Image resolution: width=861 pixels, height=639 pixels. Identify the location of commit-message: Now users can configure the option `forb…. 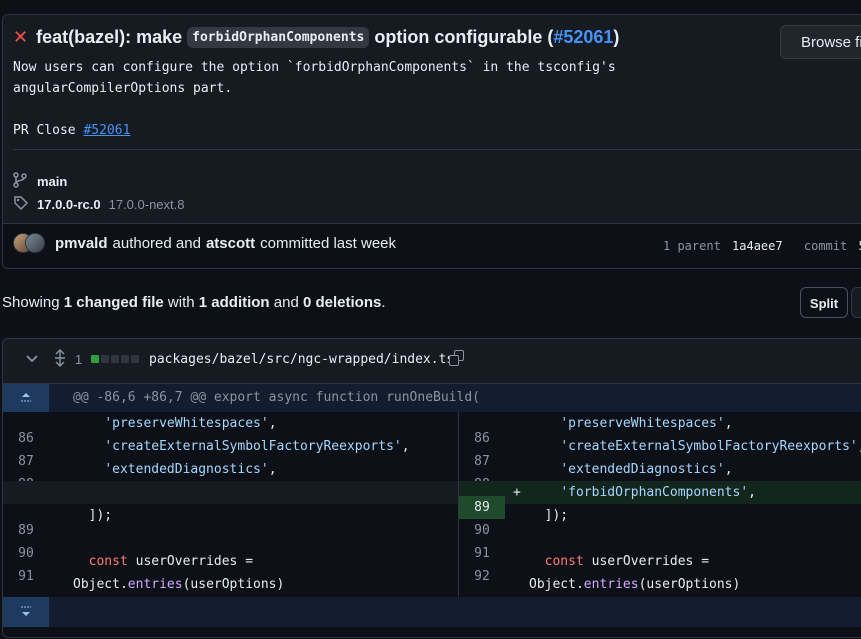
(314, 99).